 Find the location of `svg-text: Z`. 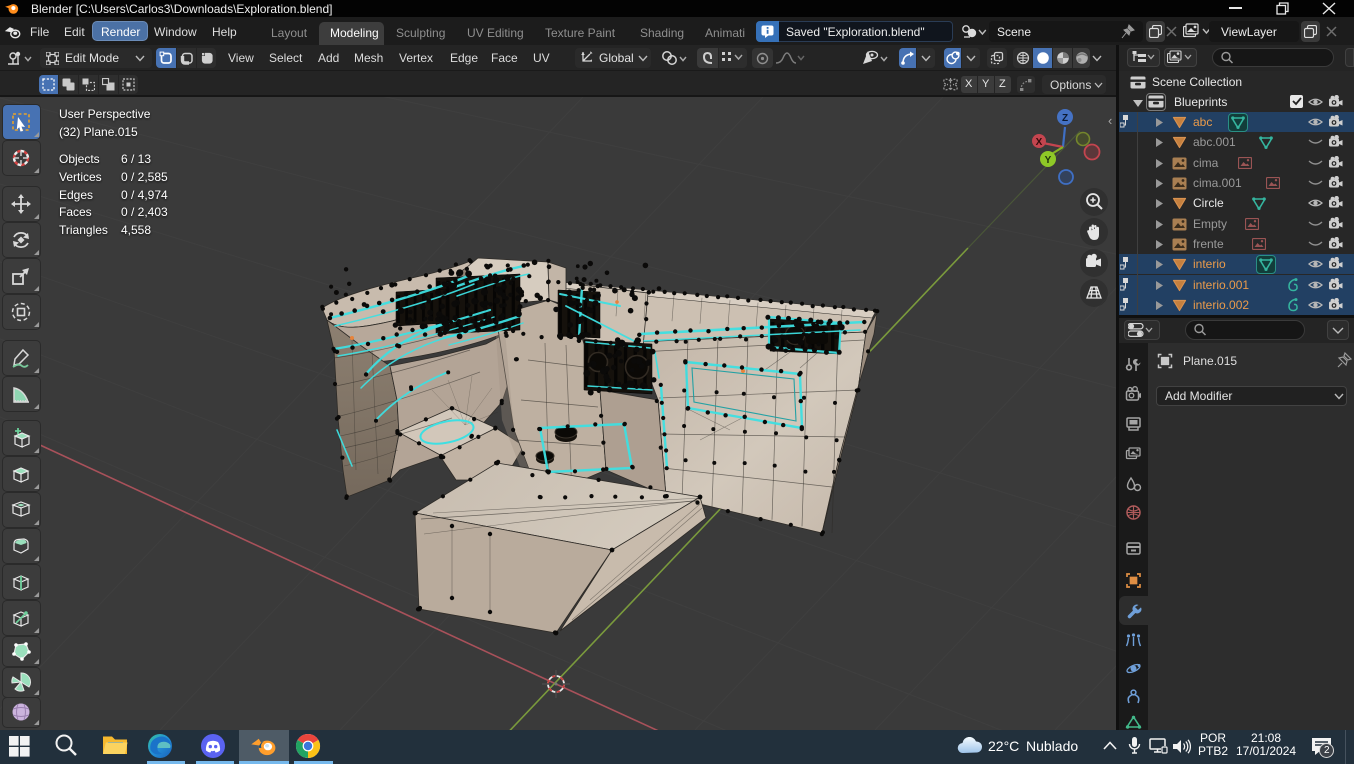

svg-text: Z is located at coordinates (1065, 118).